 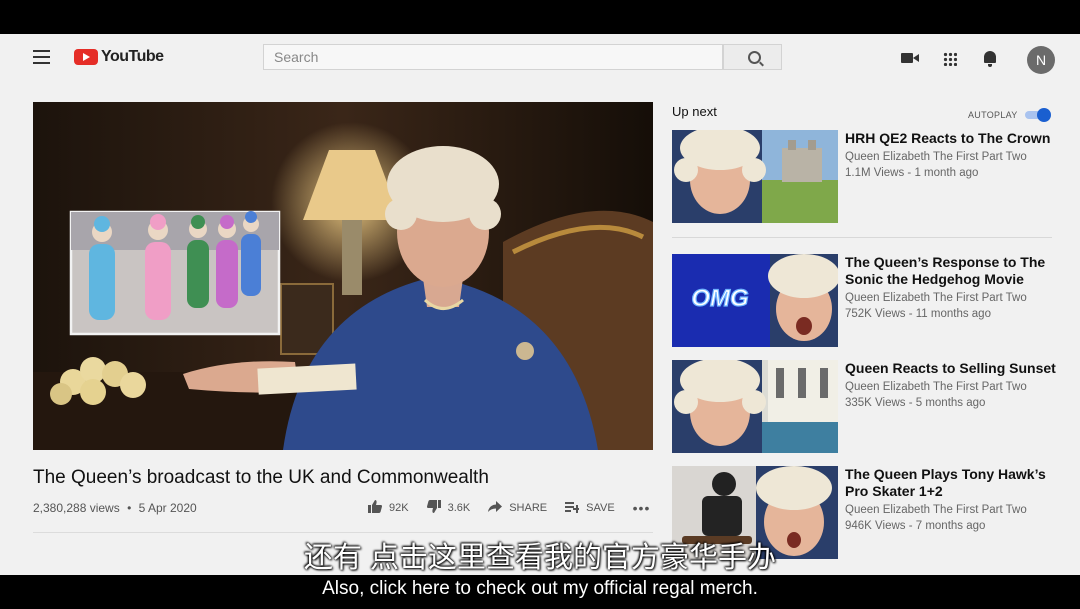 What do you see at coordinates (642, 508) in the screenshot?
I see `more-options-icon: •••` at bounding box center [642, 508].